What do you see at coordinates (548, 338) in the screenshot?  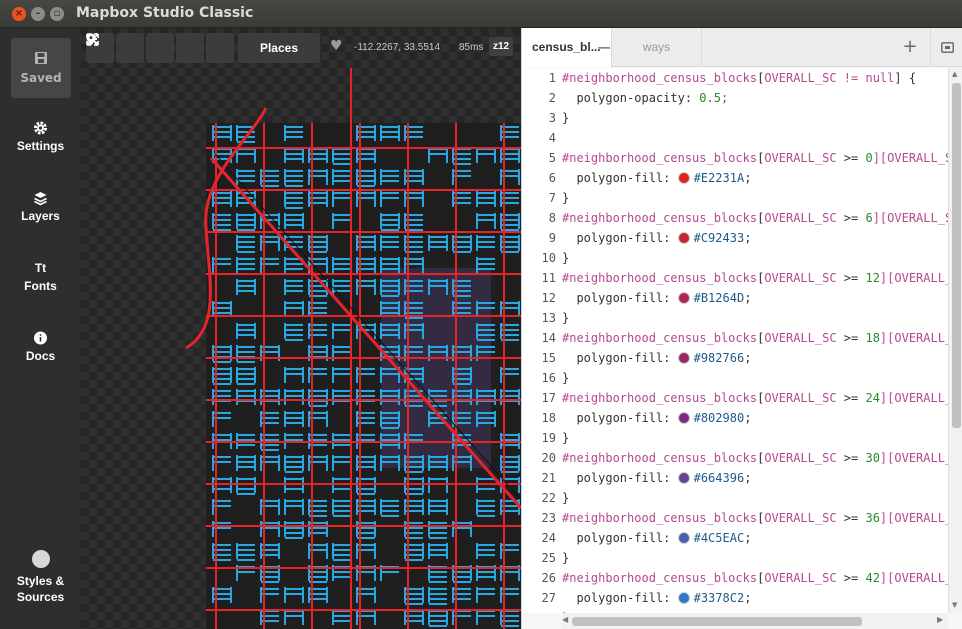 I see `line-number: 14` at bounding box center [548, 338].